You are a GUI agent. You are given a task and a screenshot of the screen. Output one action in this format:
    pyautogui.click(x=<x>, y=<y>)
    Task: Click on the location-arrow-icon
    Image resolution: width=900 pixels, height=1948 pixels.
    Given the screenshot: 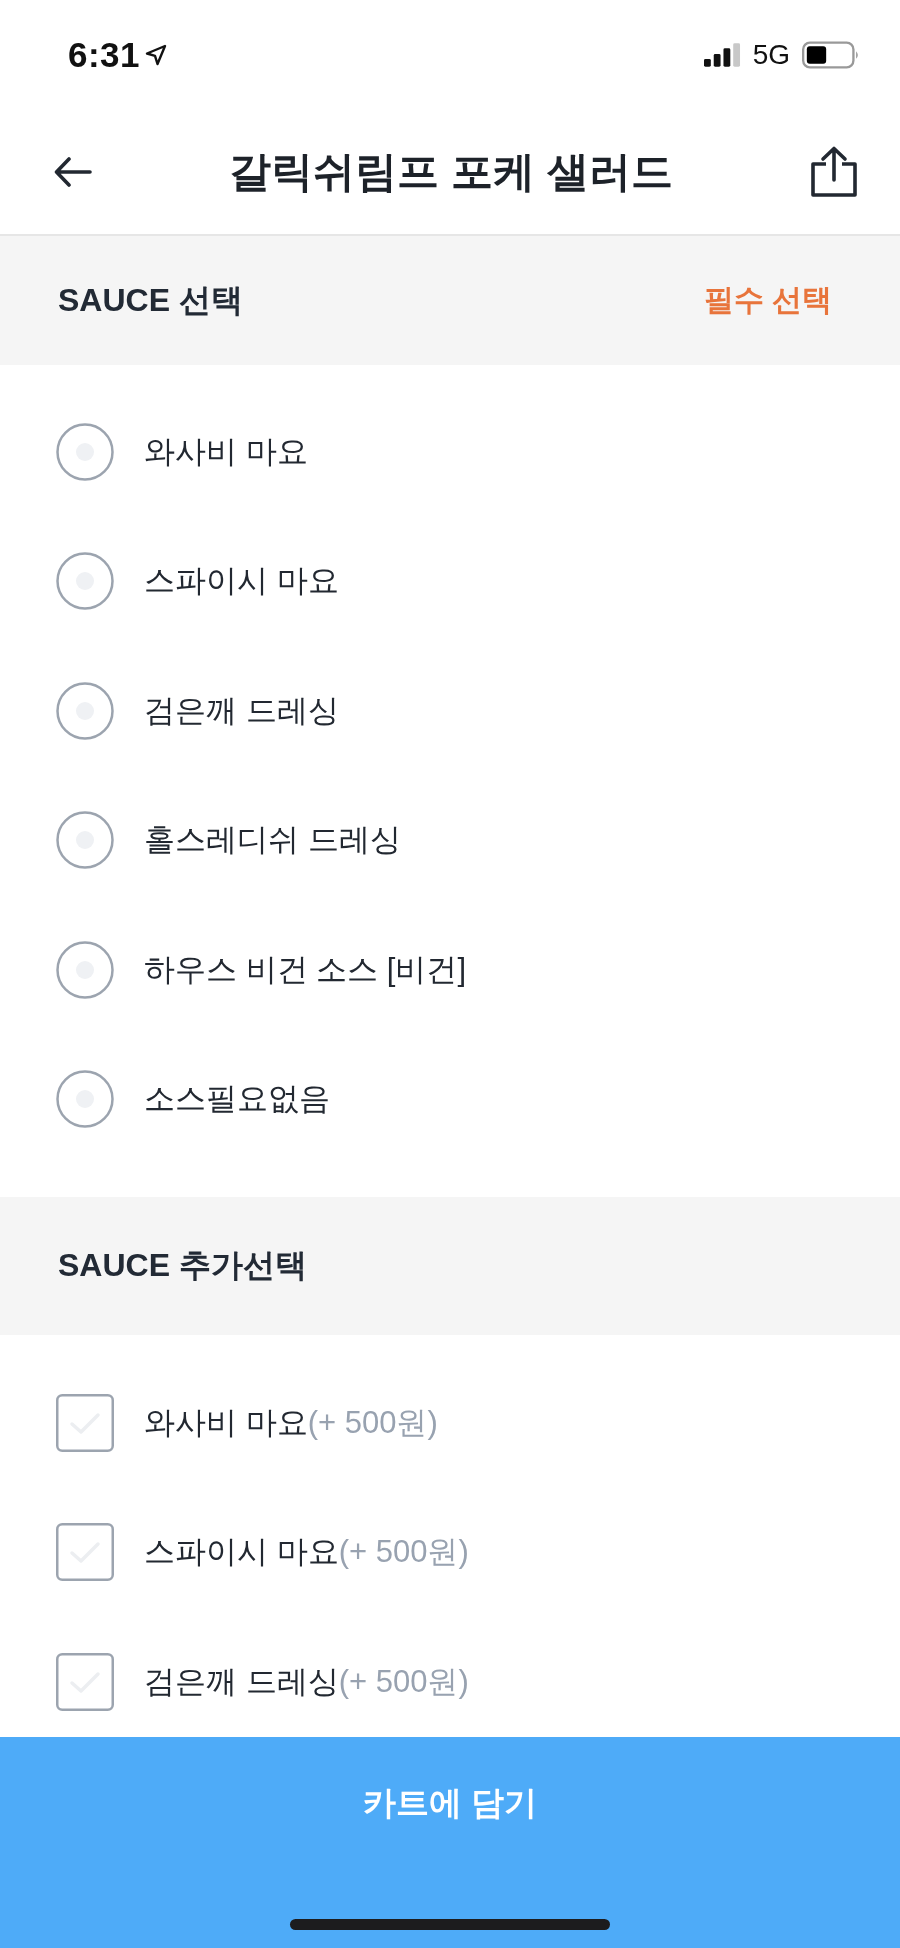 What is the action you would take?
    pyautogui.click(x=156, y=55)
    